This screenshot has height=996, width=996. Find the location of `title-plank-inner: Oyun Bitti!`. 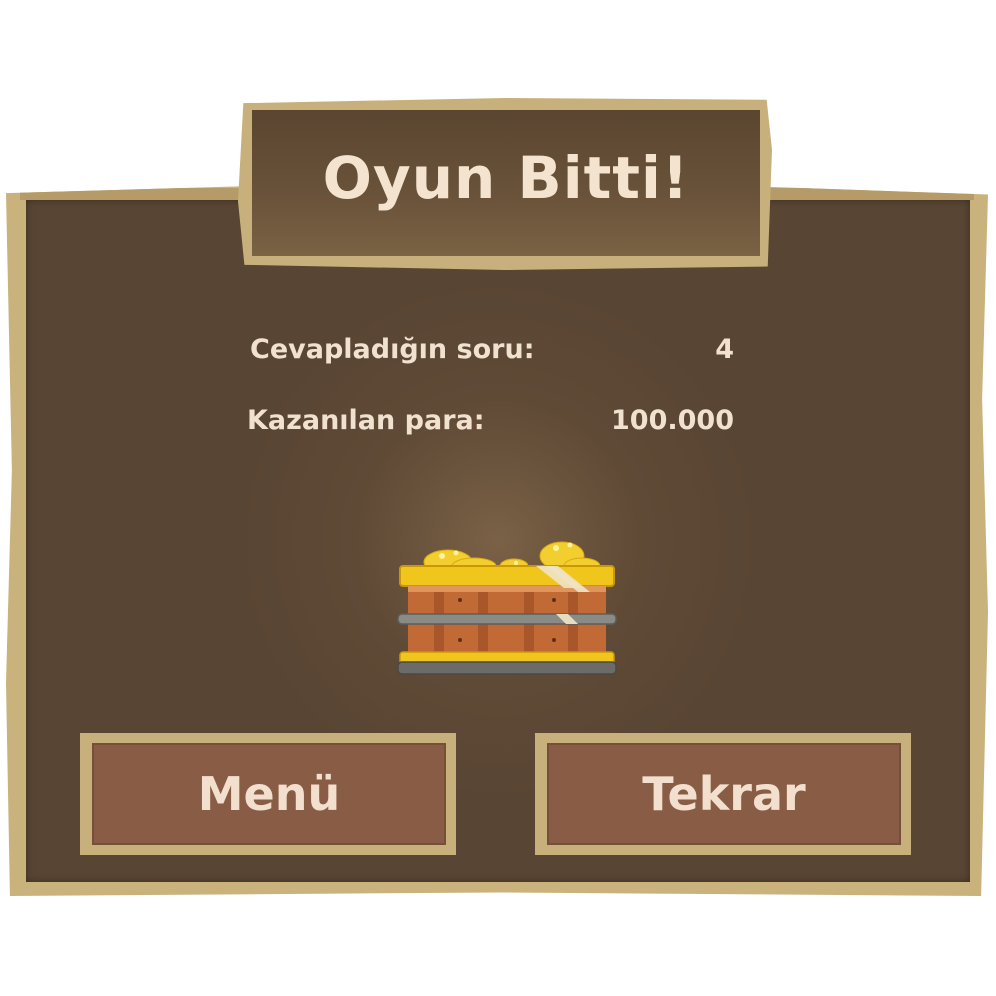

title-plank-inner: Oyun Bitti! is located at coordinates (506, 183).